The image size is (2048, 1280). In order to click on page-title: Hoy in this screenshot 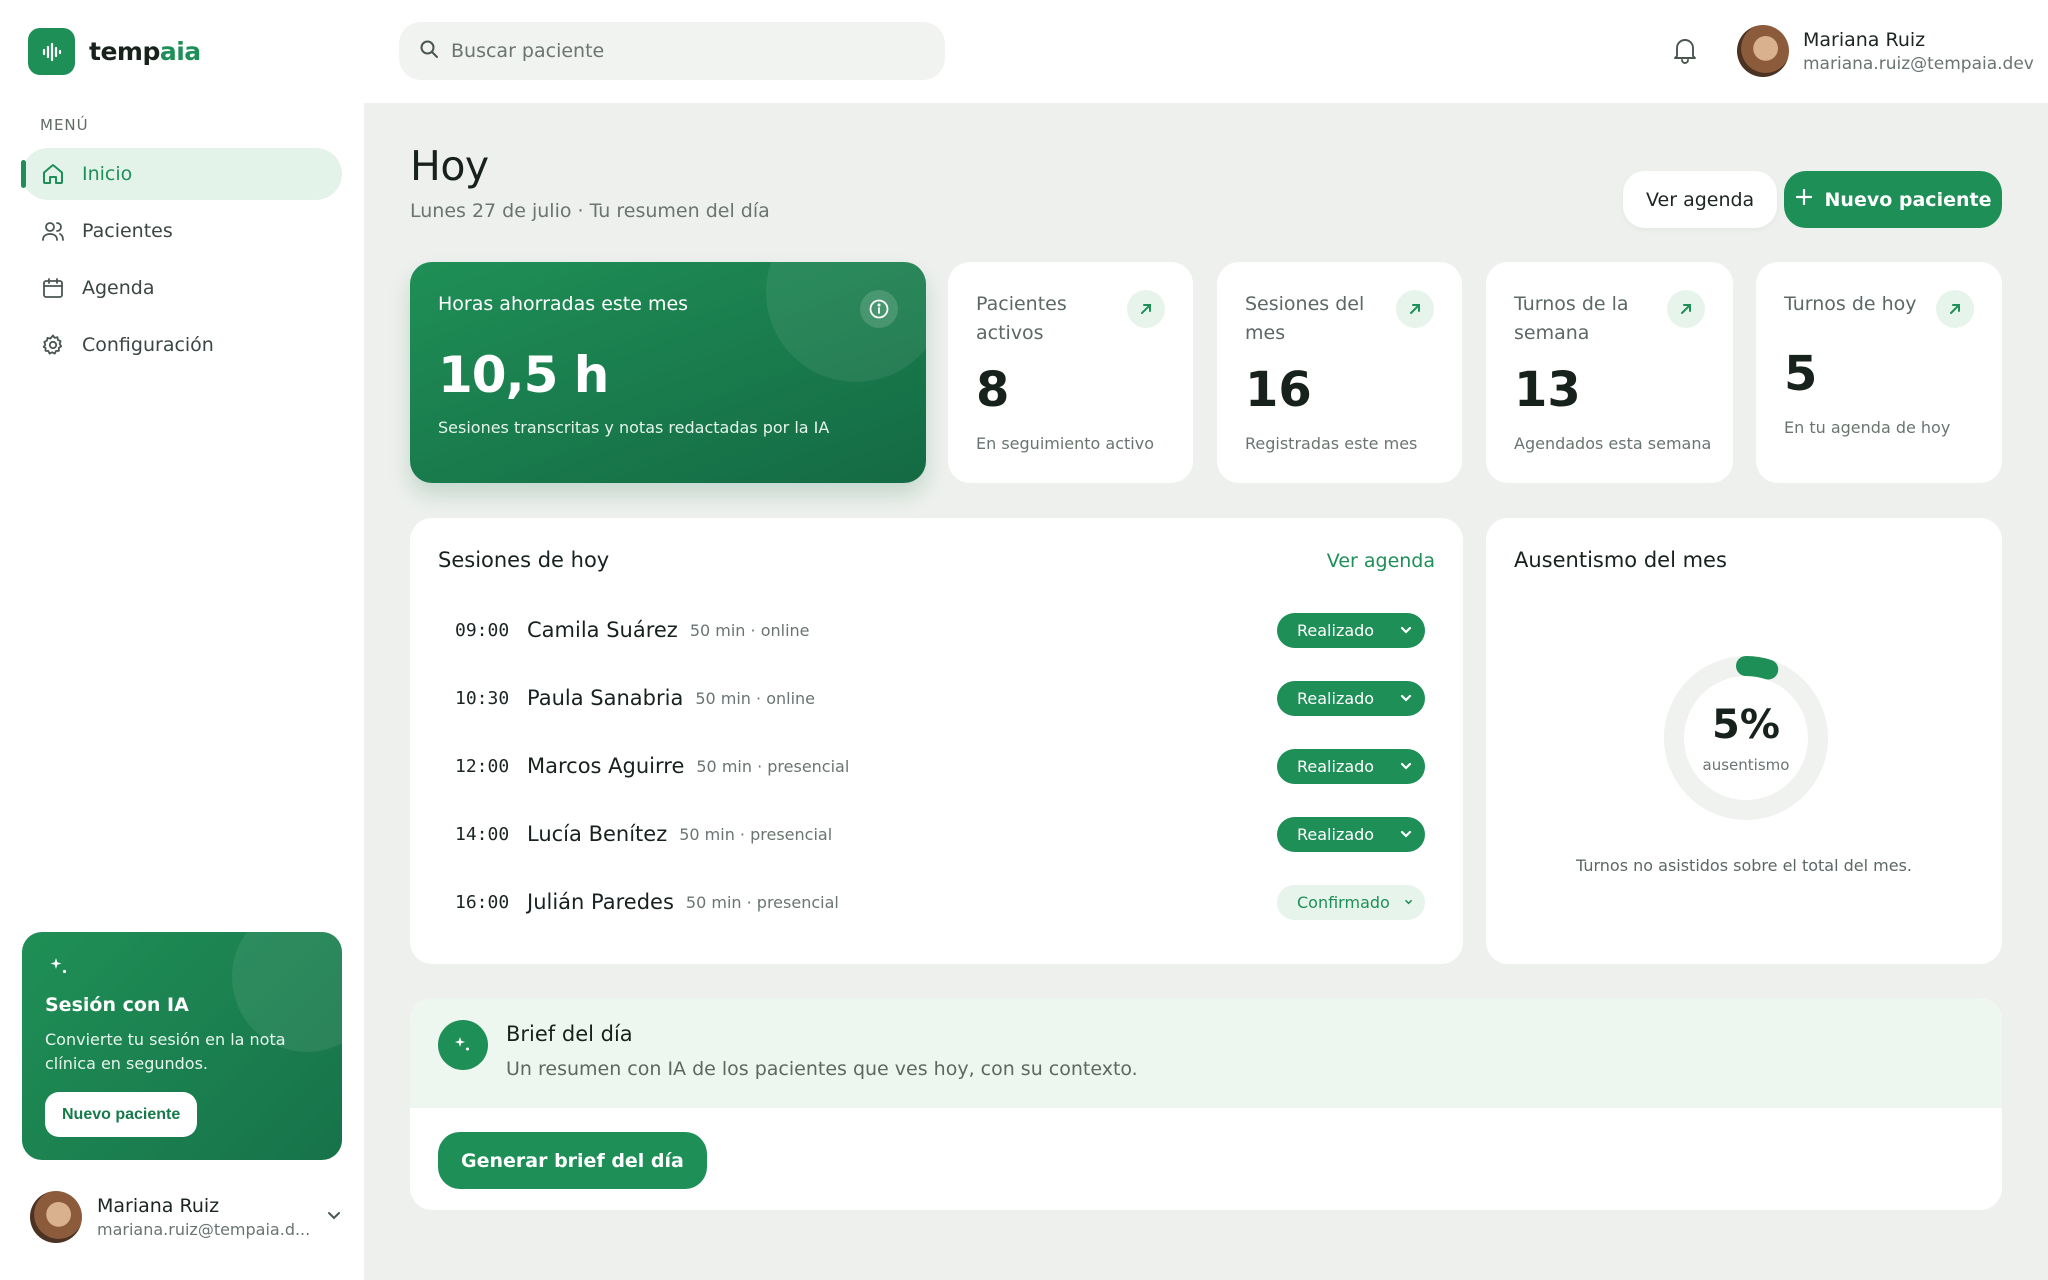, I will do `click(449, 166)`.